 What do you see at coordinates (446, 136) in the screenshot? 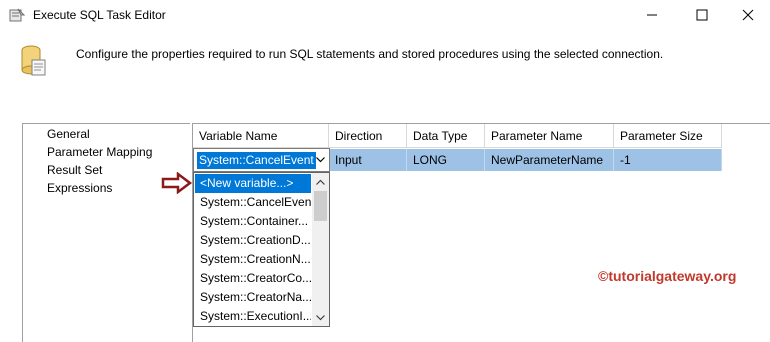
I see `column-header-data-type: Data Type` at bounding box center [446, 136].